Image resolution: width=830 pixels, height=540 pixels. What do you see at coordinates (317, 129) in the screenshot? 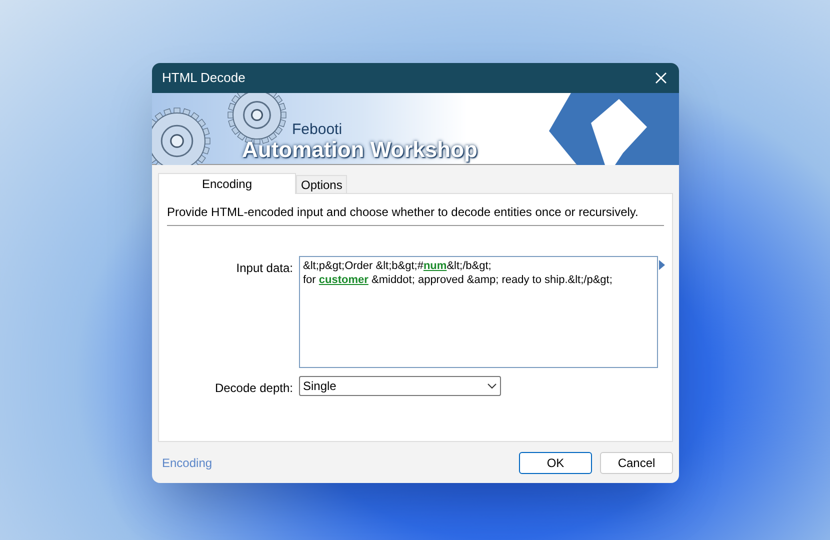
I see `brand-name: Febooti` at bounding box center [317, 129].